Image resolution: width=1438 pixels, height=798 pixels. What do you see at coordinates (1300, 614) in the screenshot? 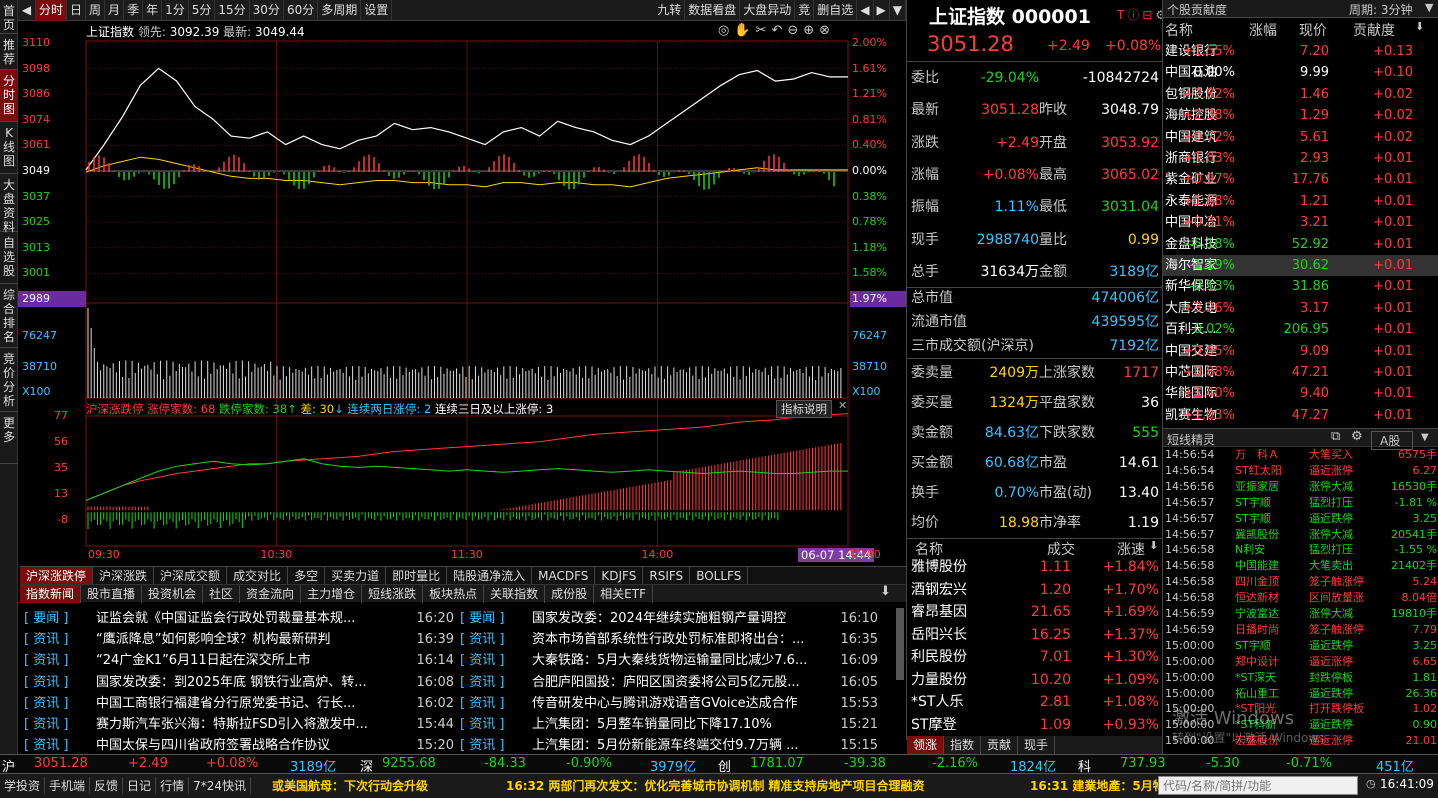
I see `shortline-row: 14:56:59 宁波富达 涨停大减 19810手` at bounding box center [1300, 614].